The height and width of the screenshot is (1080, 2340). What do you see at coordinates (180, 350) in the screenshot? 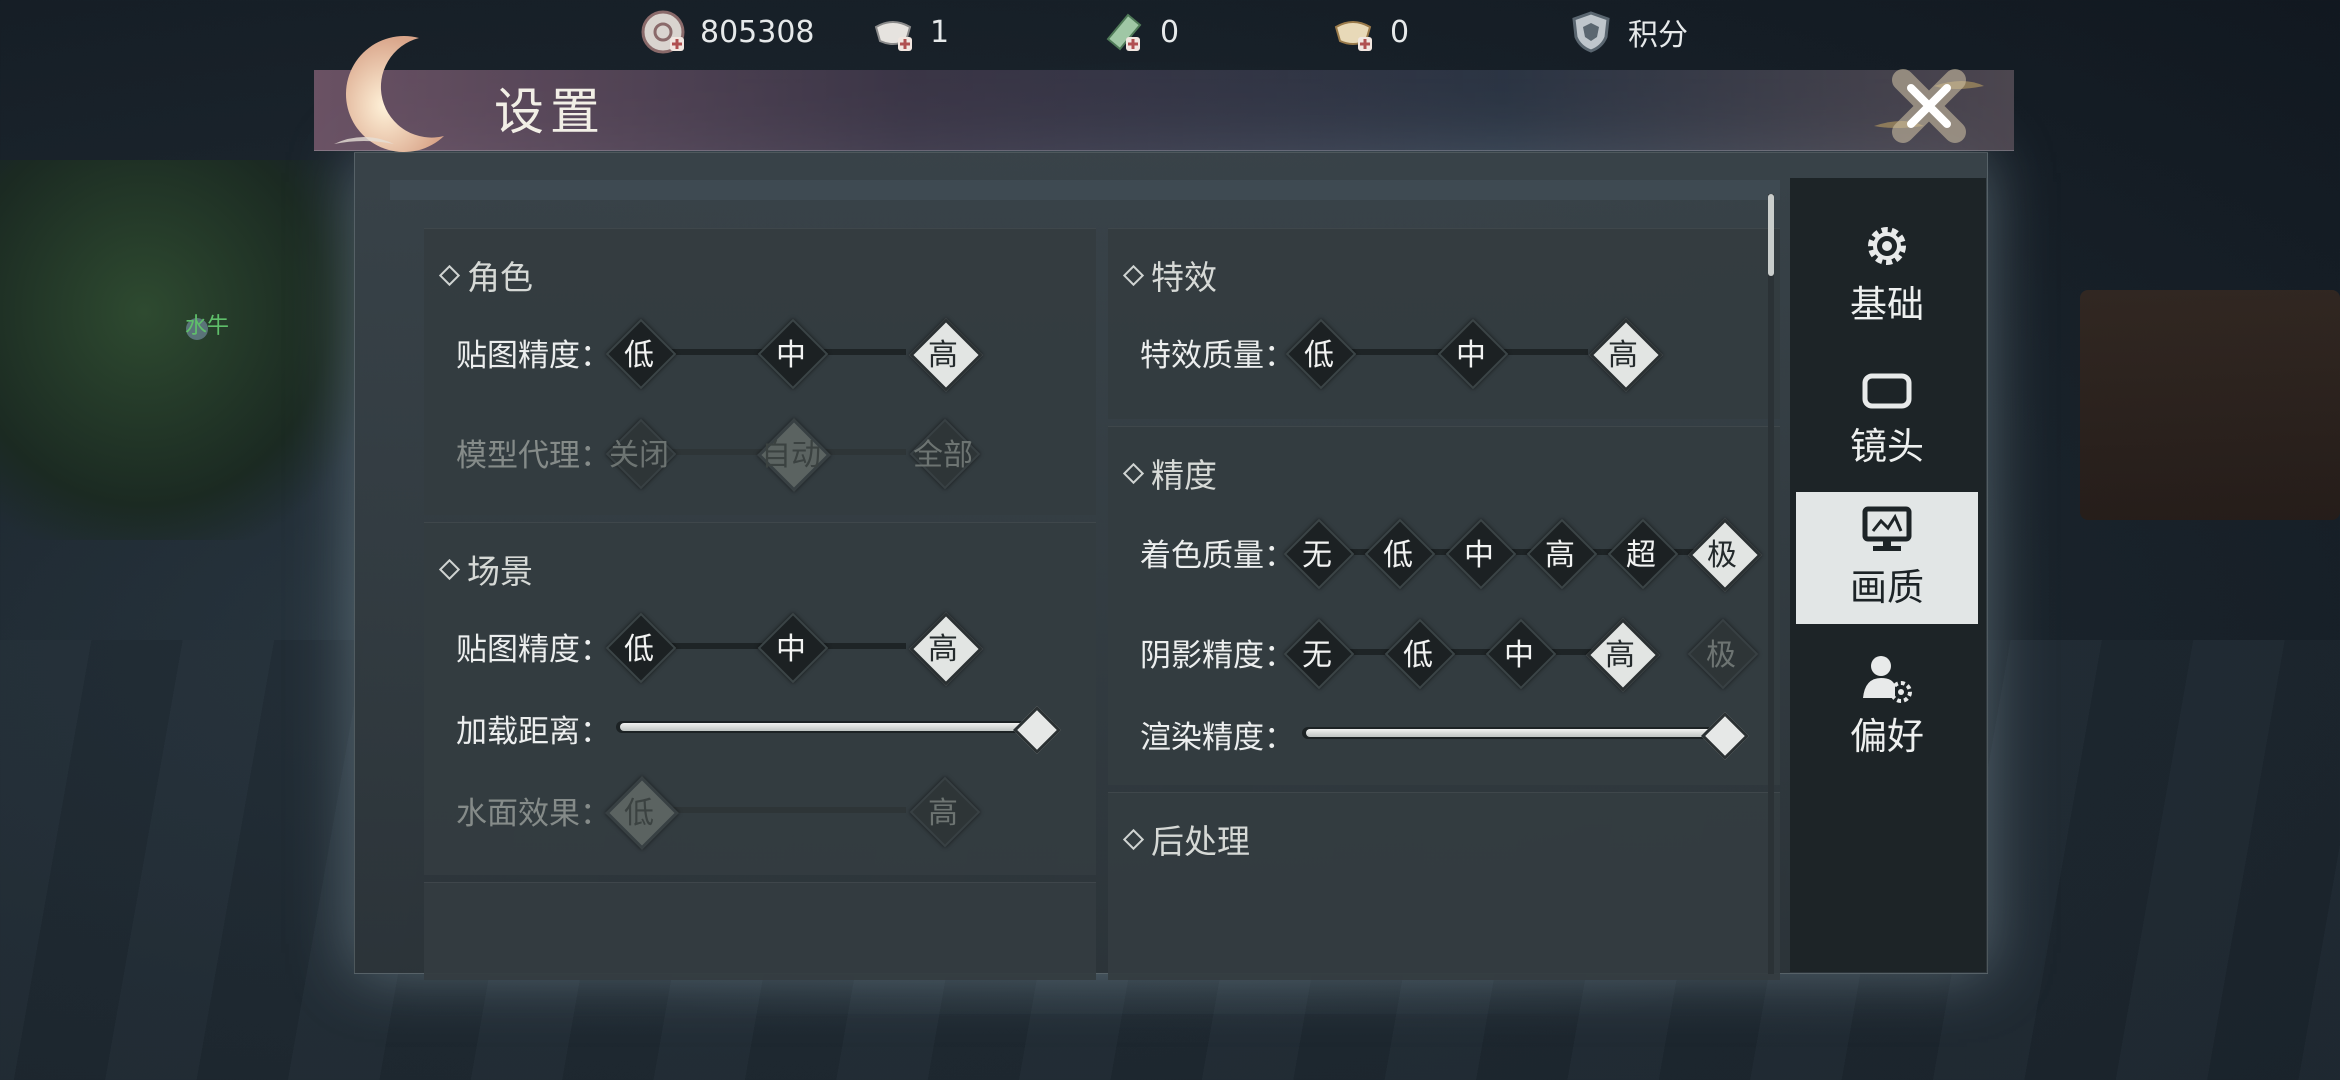
I see `background-foliage` at bounding box center [180, 350].